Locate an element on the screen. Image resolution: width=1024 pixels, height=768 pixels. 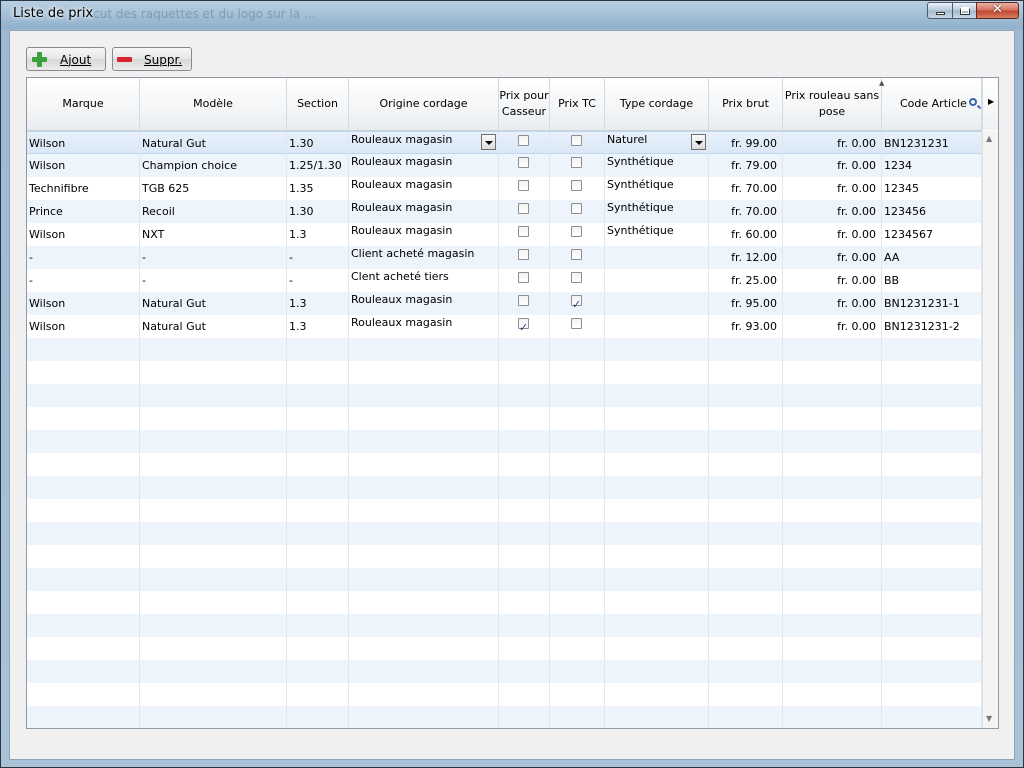
maximize-button is located at coordinates (964, 10).